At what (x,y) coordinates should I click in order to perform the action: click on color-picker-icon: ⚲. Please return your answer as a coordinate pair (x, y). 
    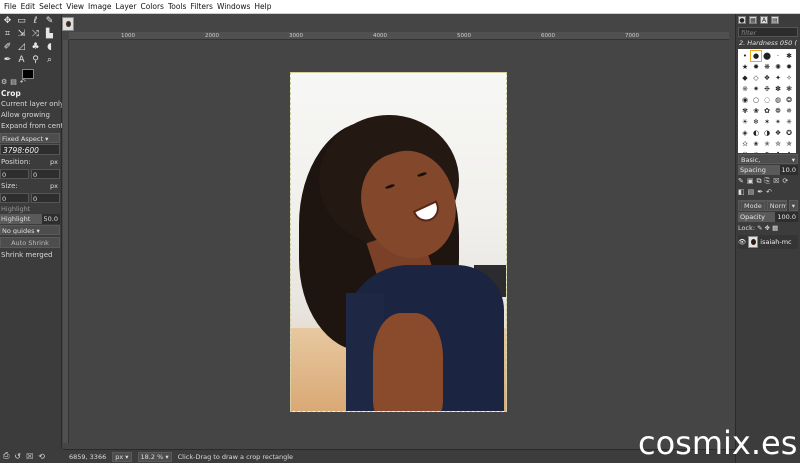
    Looking at the image, I should click on (35, 60).